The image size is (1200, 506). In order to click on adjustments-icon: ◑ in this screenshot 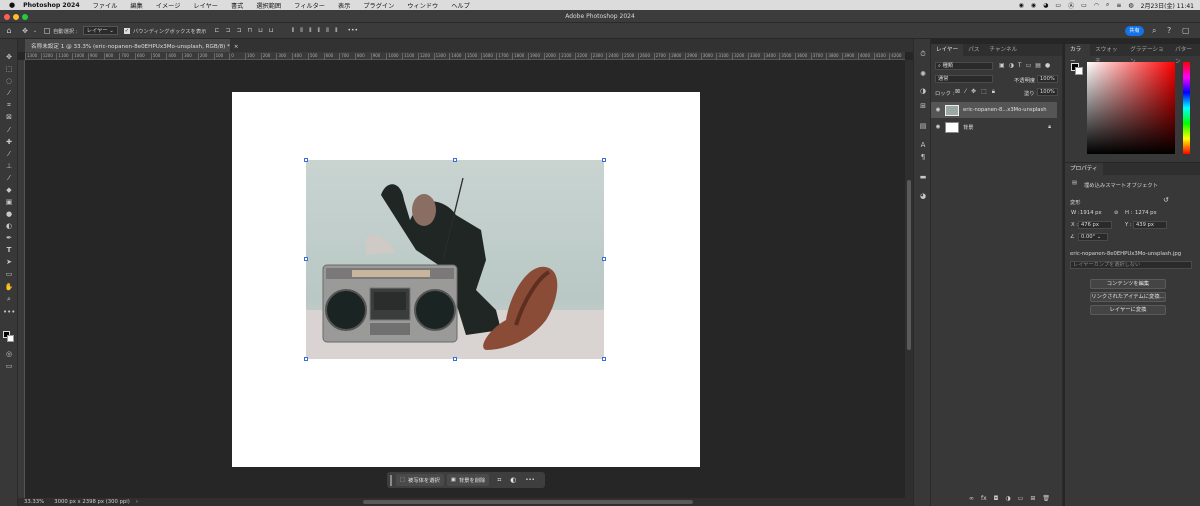, I will do `click(923, 91)`.